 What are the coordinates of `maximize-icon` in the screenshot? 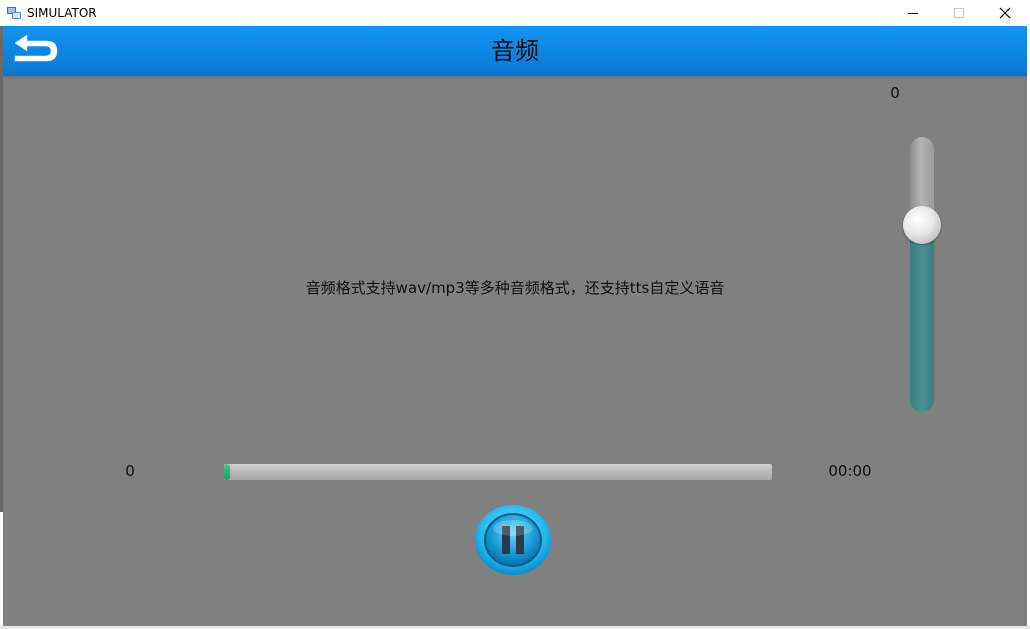 It's located at (959, 13).